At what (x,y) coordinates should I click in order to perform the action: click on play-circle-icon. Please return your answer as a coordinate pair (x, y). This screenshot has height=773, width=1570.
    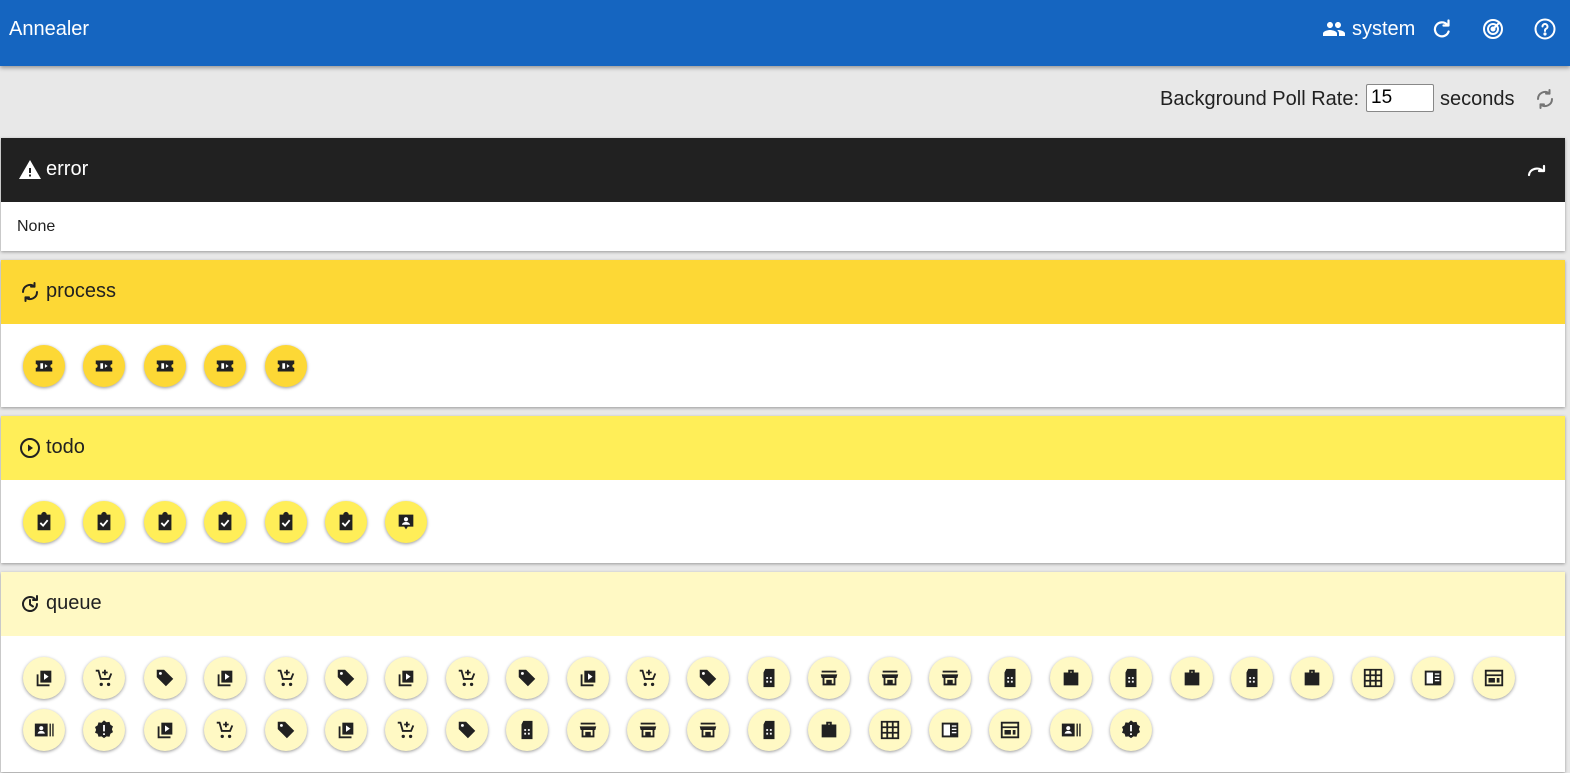
    Looking at the image, I should click on (30, 448).